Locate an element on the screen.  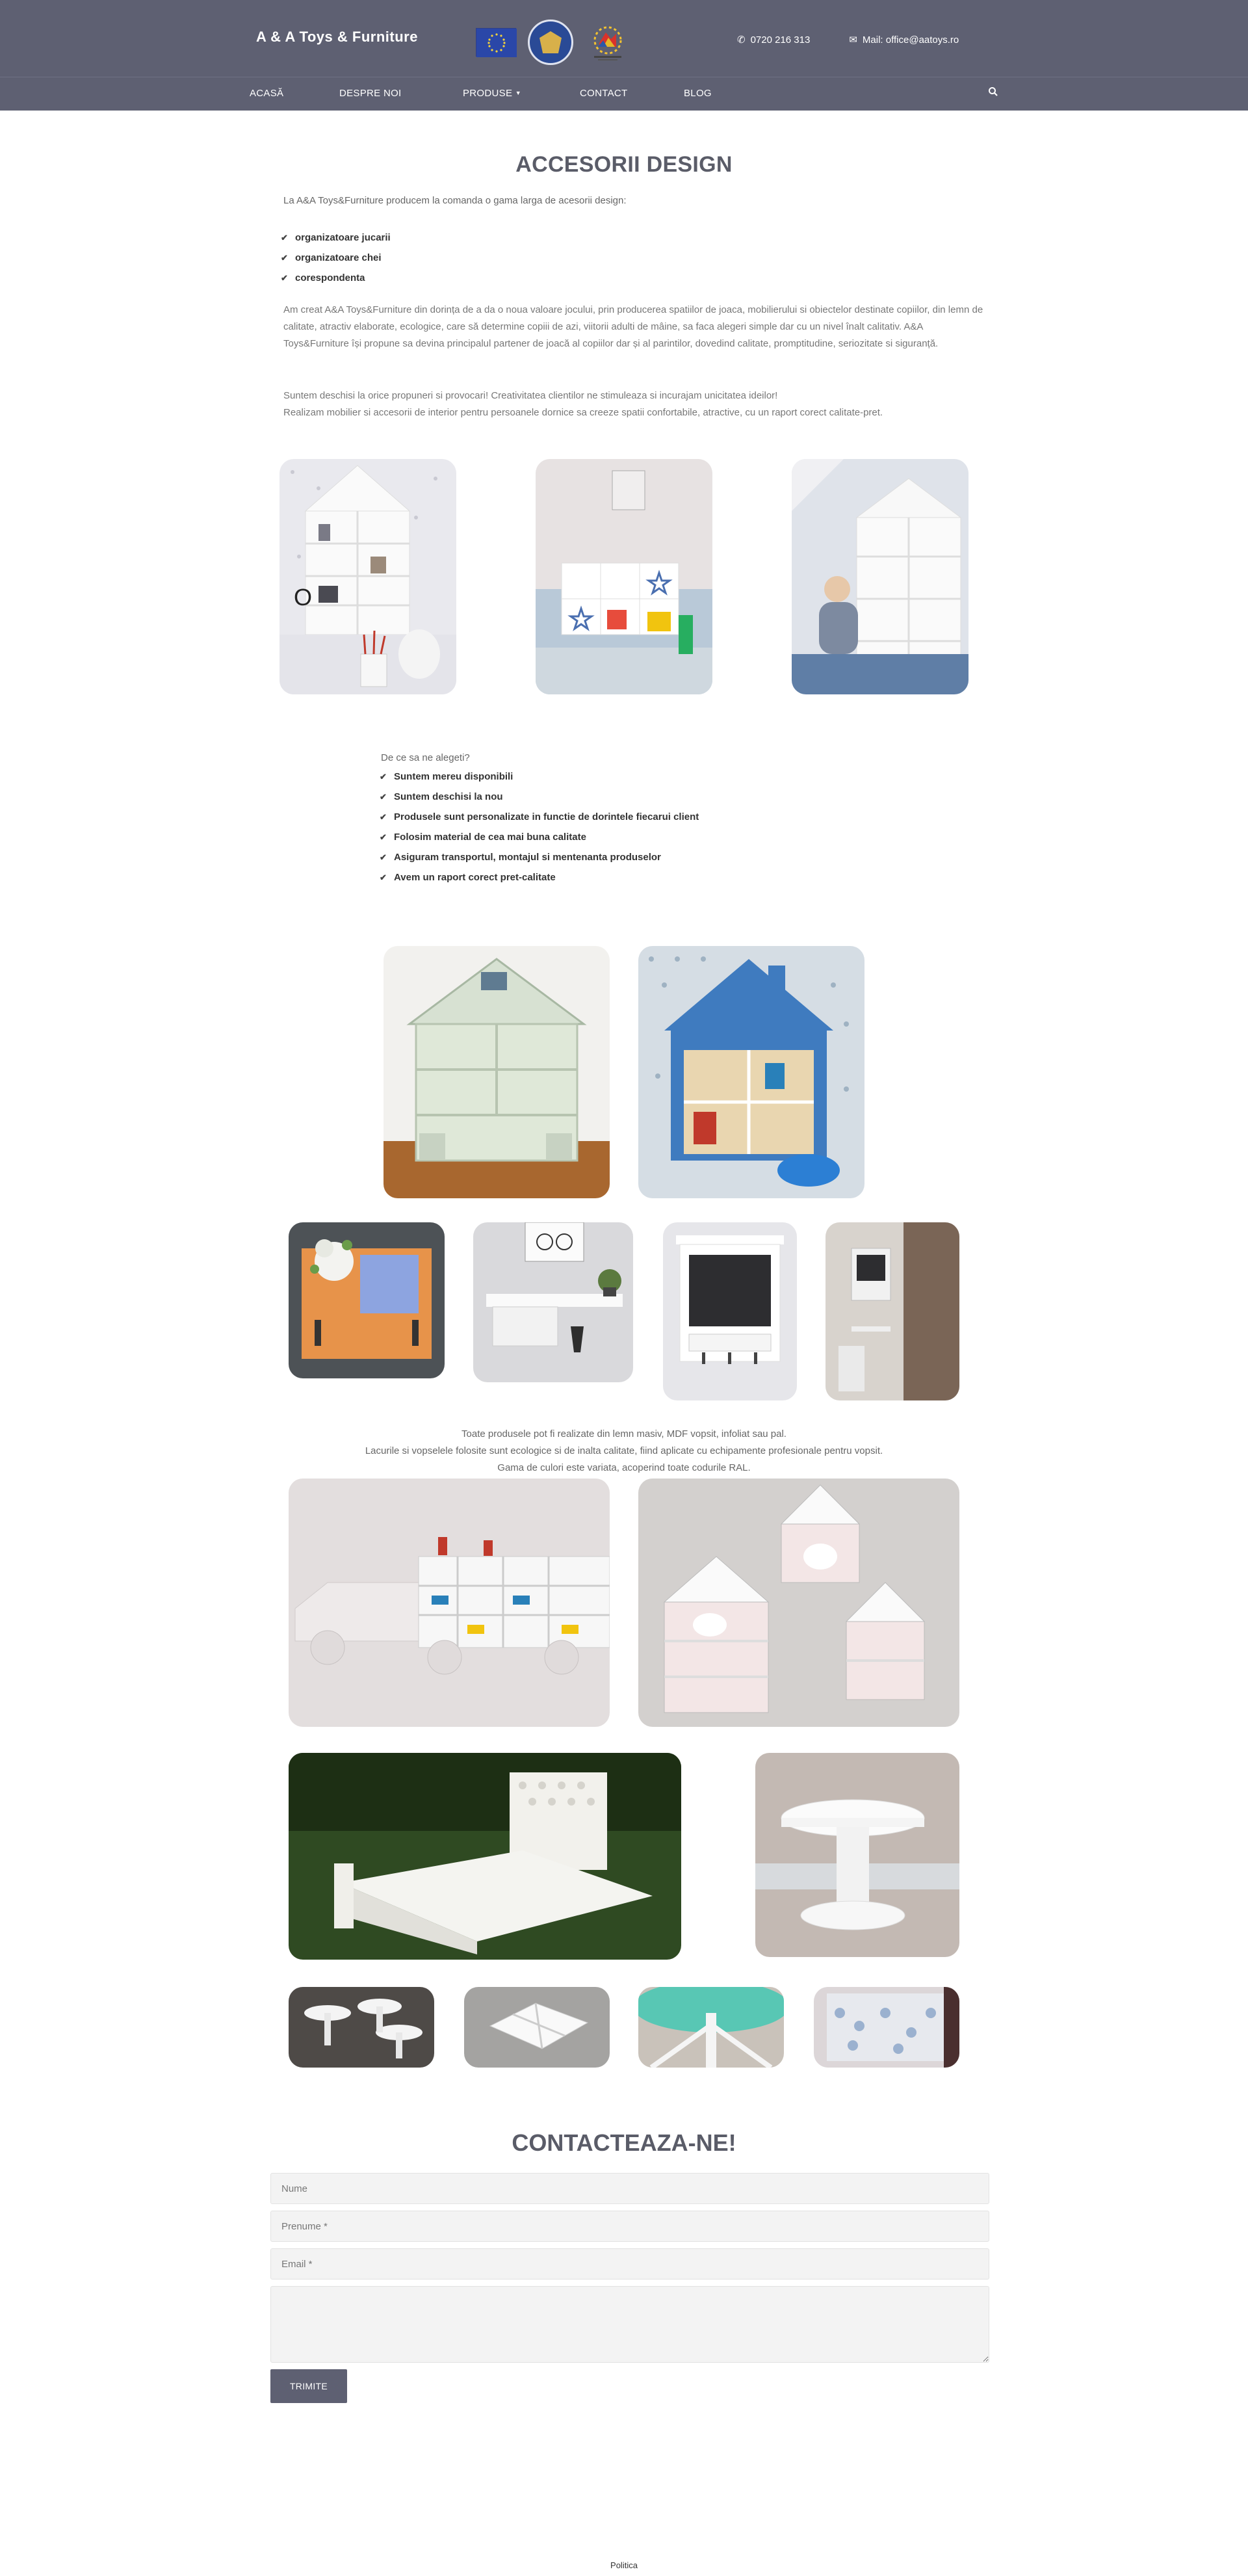
product-photo-house-shelves is located at coordinates (799, 1603).